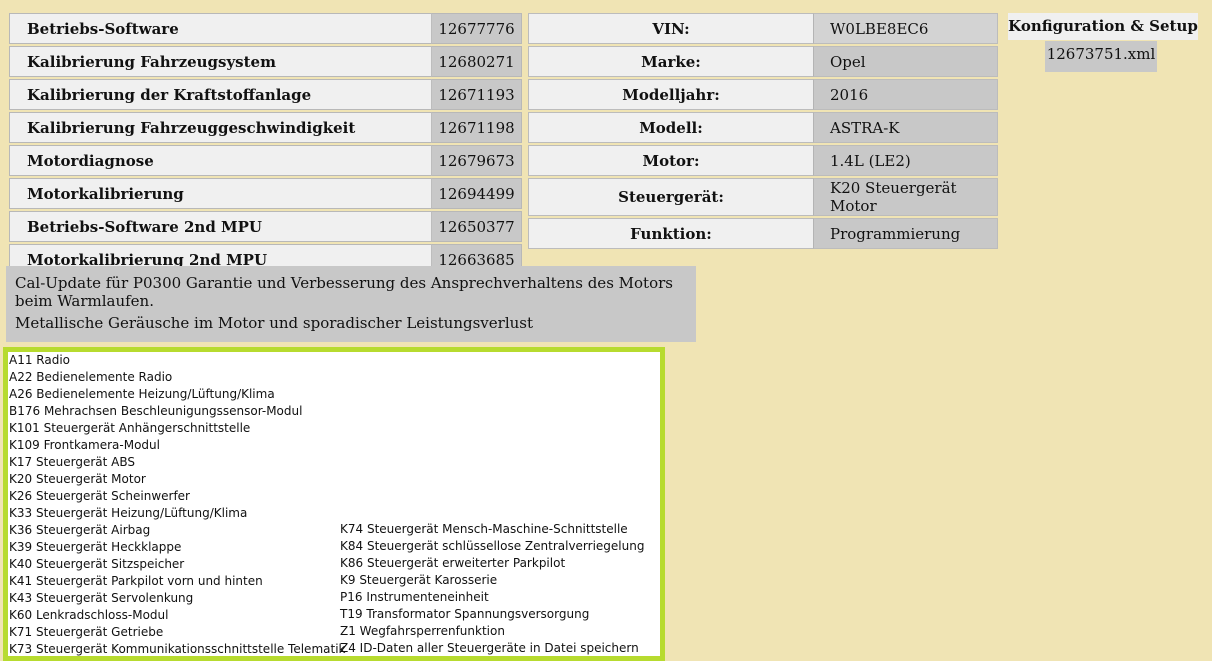 The width and height of the screenshot is (1212, 661). What do you see at coordinates (1103, 26) in the screenshot?
I see `config-setup-heading: Konfiguration & Setup` at bounding box center [1103, 26].